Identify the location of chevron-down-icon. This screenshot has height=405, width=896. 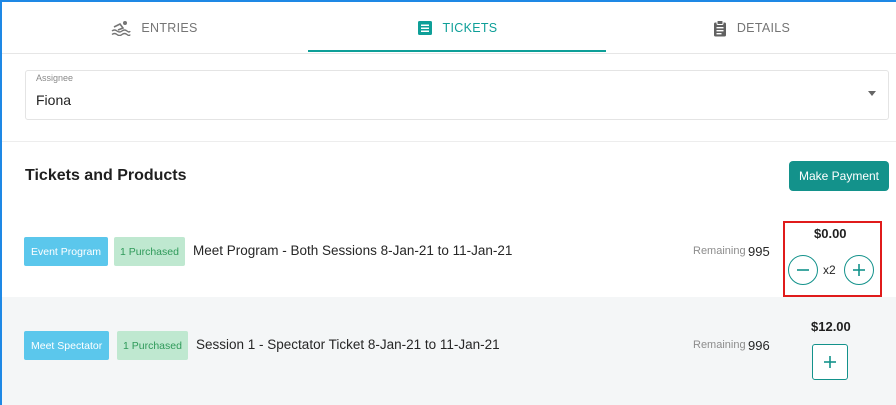
(872, 93).